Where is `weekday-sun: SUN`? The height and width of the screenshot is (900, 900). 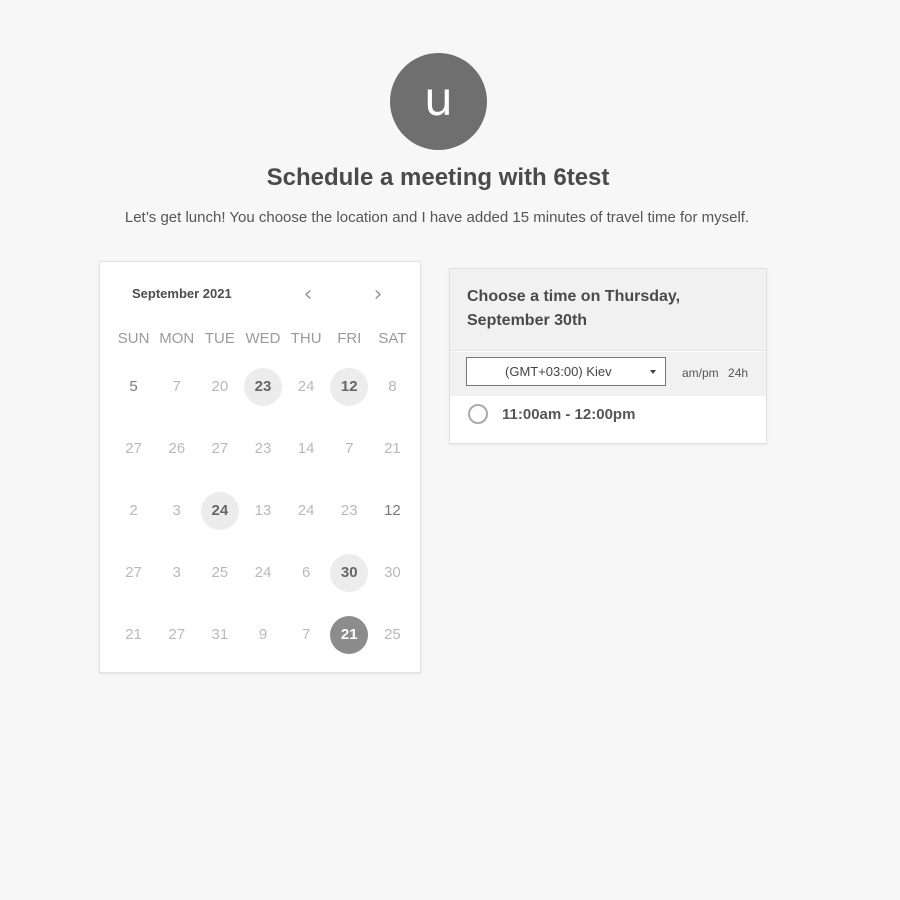 weekday-sun: SUN is located at coordinates (133, 338).